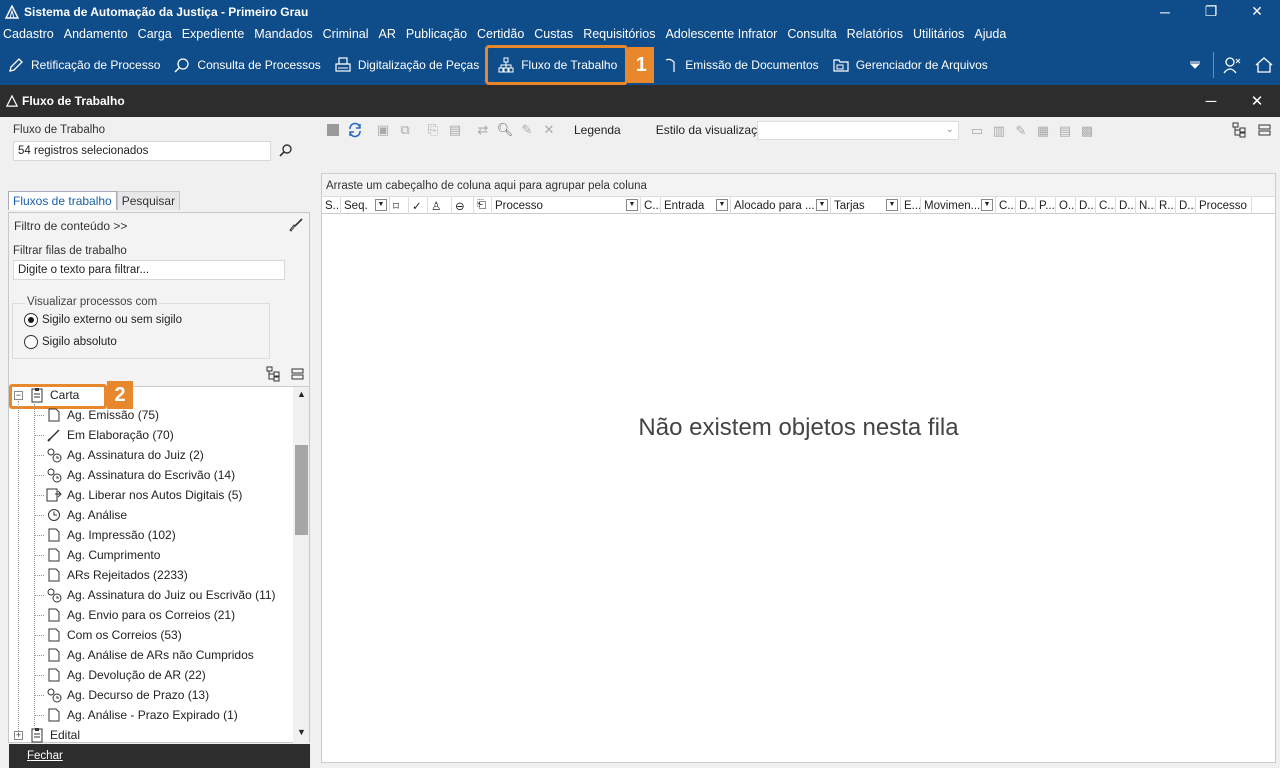  I want to click on radio-sigilo-absoluto: Sigilo absoluto, so click(70, 342).